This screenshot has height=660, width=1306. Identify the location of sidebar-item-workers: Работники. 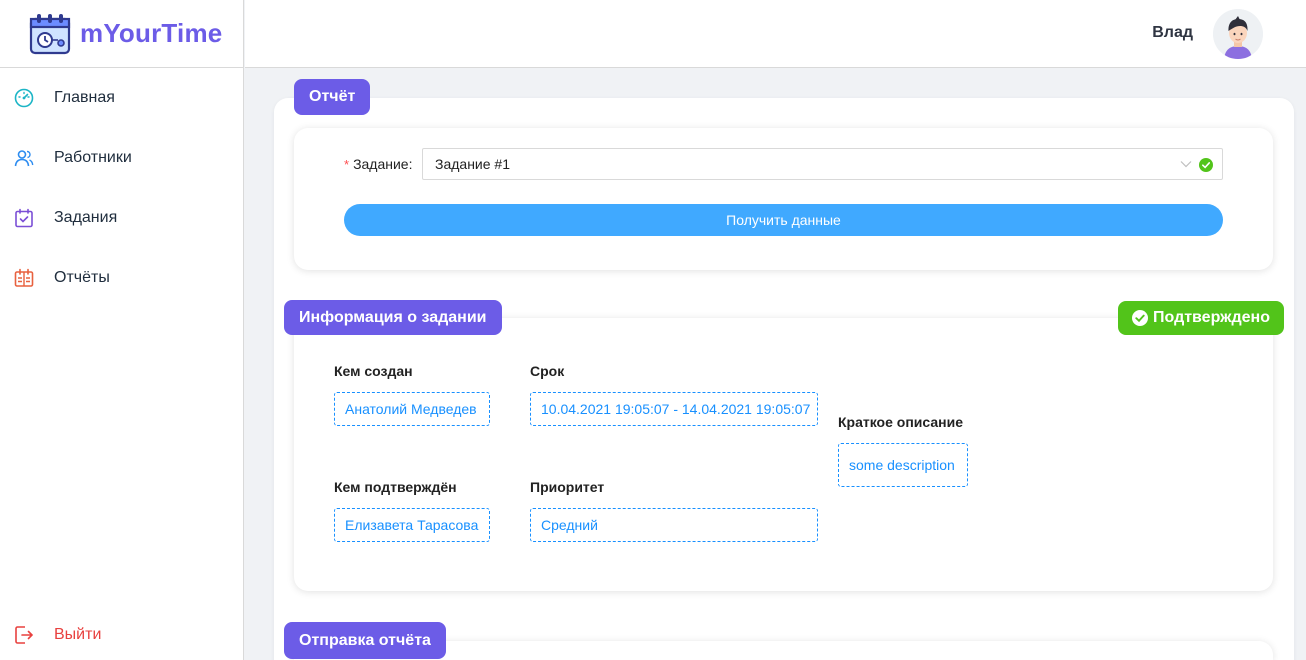
(121, 158).